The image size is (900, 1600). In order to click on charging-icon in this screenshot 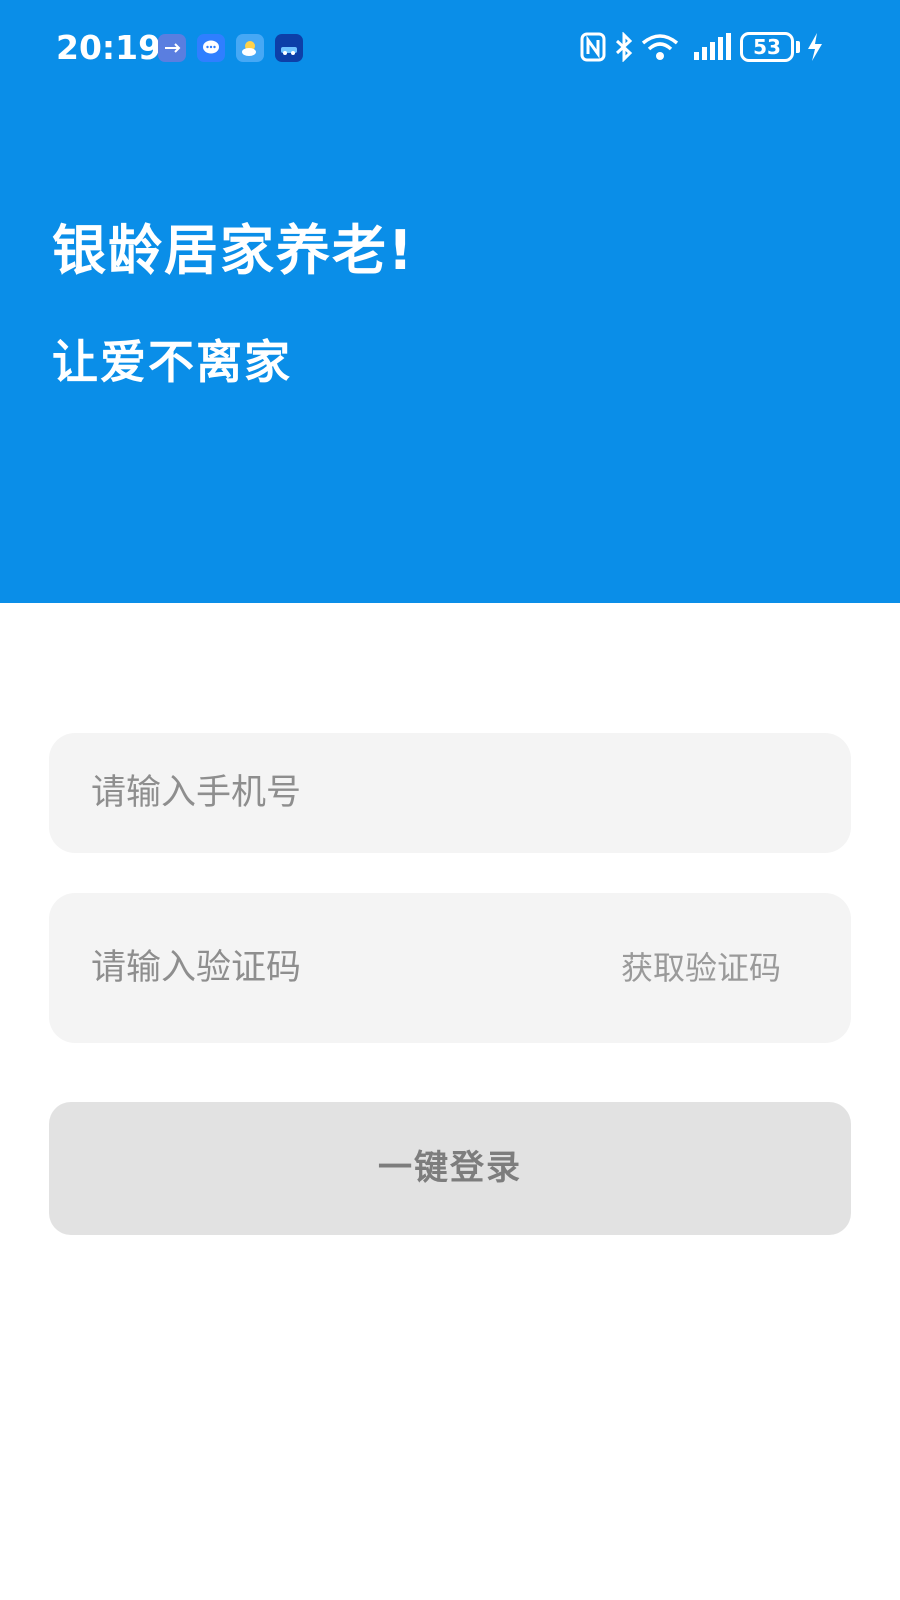, I will do `click(815, 49)`.